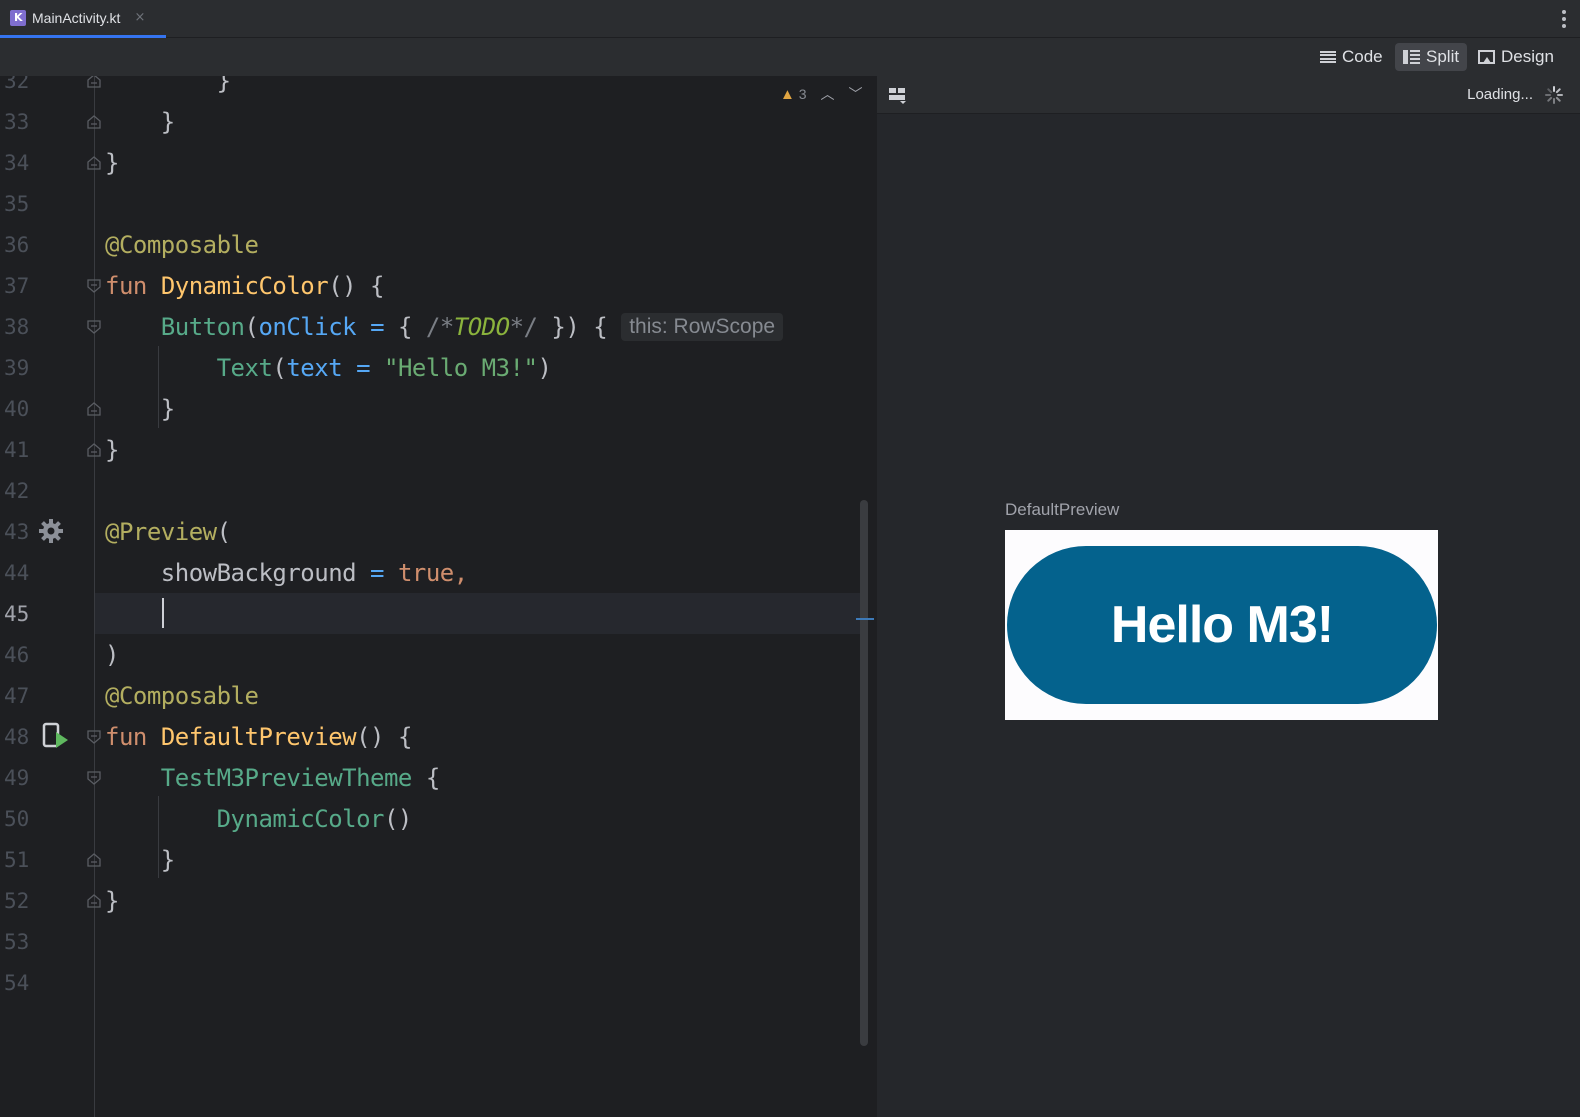 This screenshot has height=1117, width=1580. Describe the element at coordinates (438, 204) in the screenshot. I see `code-line: 35` at that location.